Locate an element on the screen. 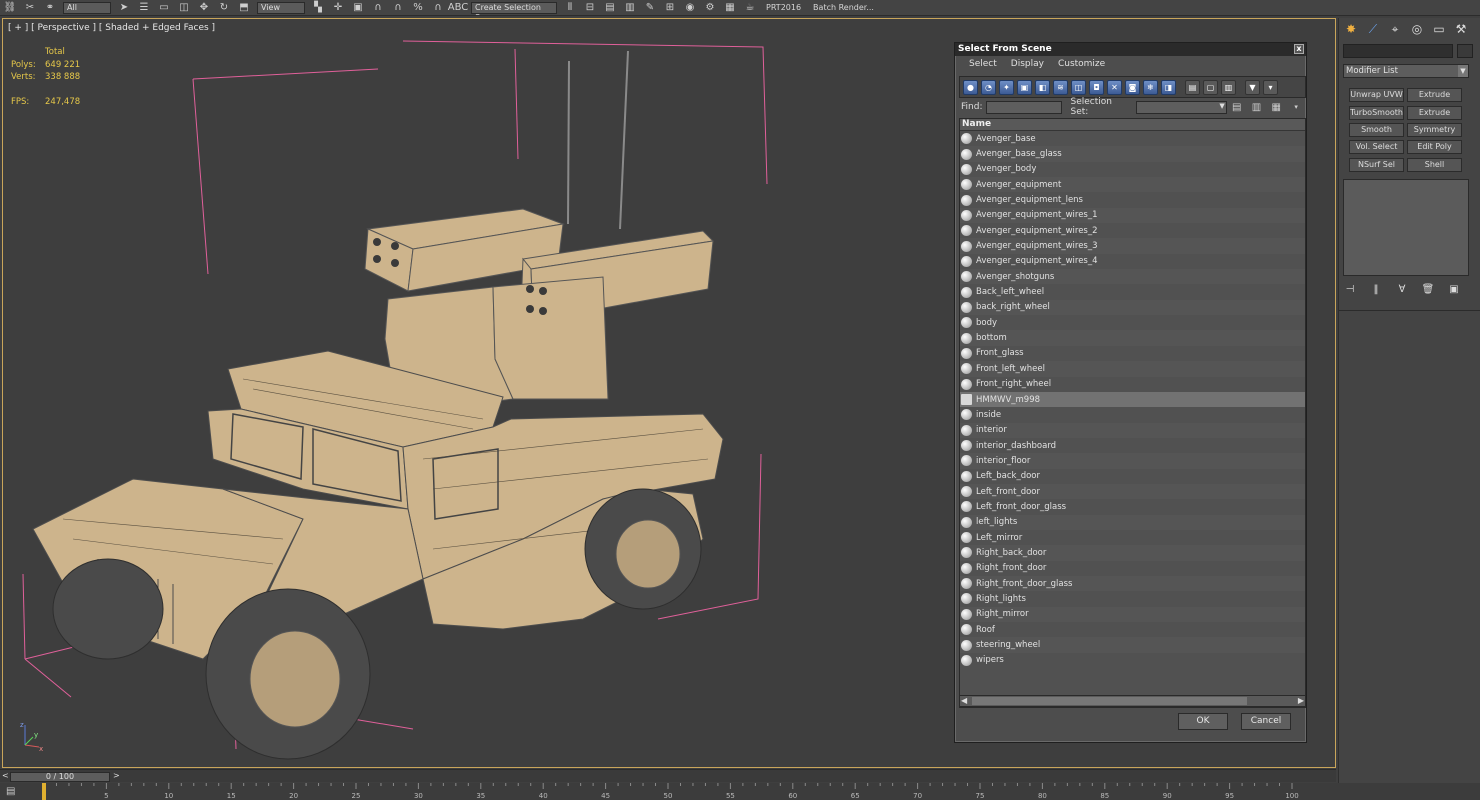 The height and width of the screenshot is (800, 1480). modifier-button-extrude: Extrude is located at coordinates (1434, 95).